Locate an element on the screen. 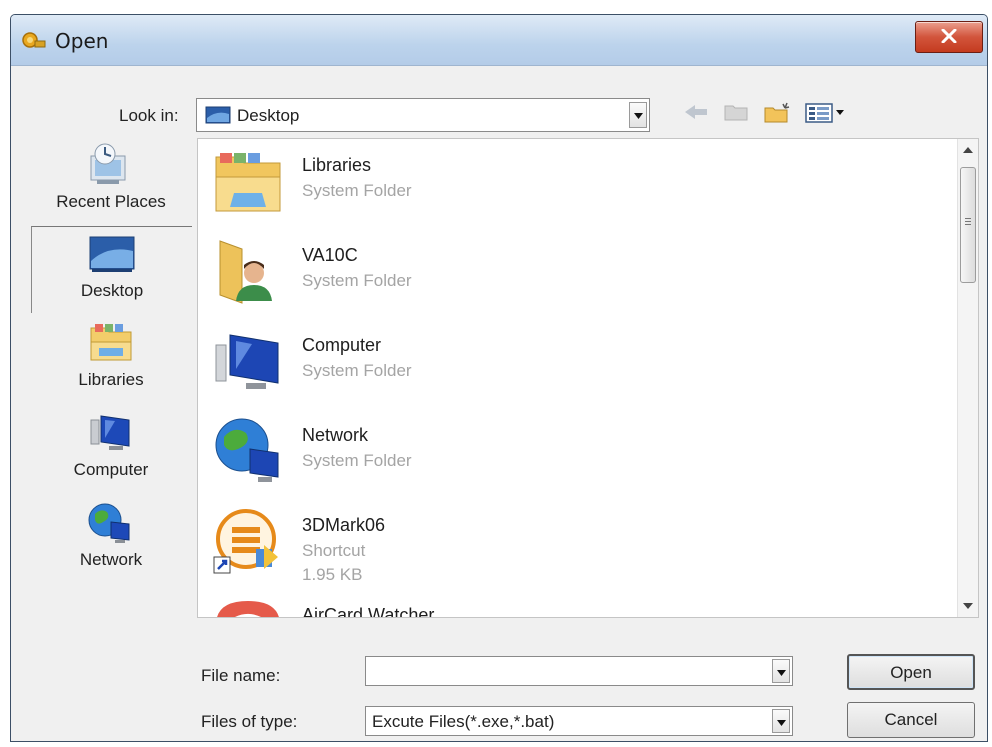  file-name-input is located at coordinates (565, 671).